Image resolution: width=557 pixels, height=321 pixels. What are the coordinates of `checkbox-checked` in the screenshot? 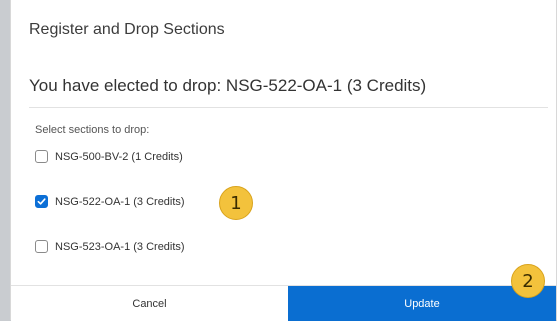 It's located at (41, 201).